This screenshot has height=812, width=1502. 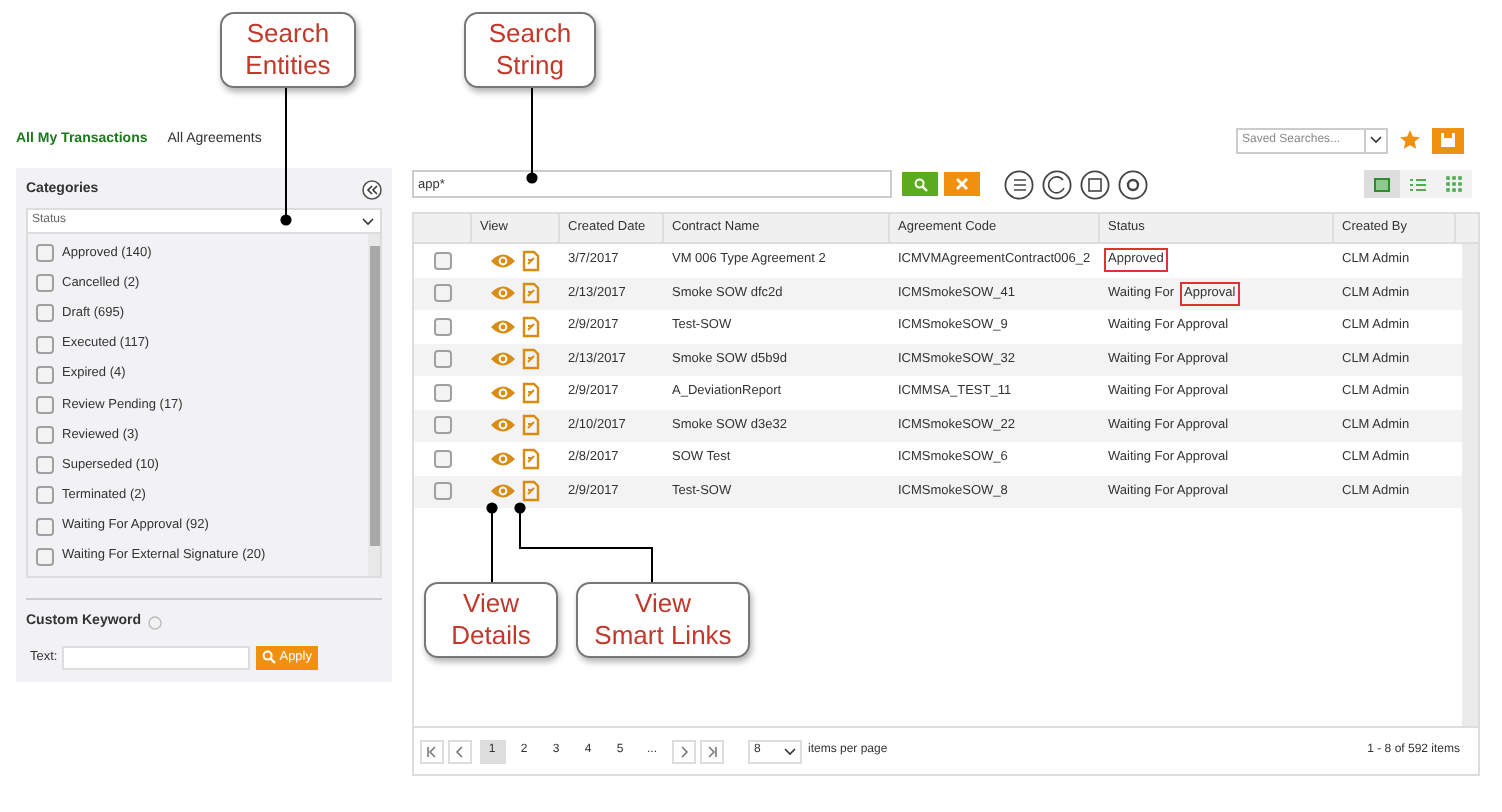 What do you see at coordinates (684, 751) in the screenshot?
I see `next-page-button` at bounding box center [684, 751].